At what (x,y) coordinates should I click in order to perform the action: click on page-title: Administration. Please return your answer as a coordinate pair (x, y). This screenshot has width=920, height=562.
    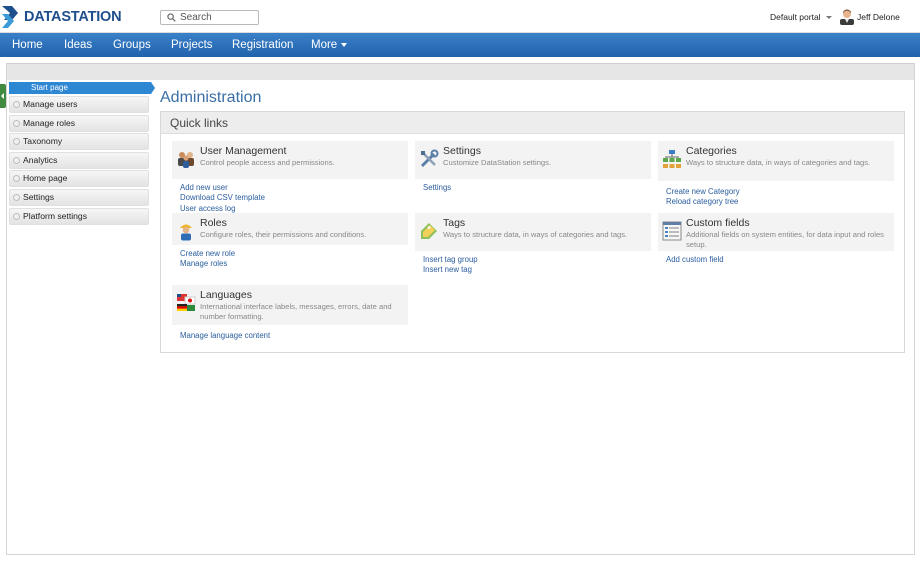
    Looking at the image, I should click on (211, 97).